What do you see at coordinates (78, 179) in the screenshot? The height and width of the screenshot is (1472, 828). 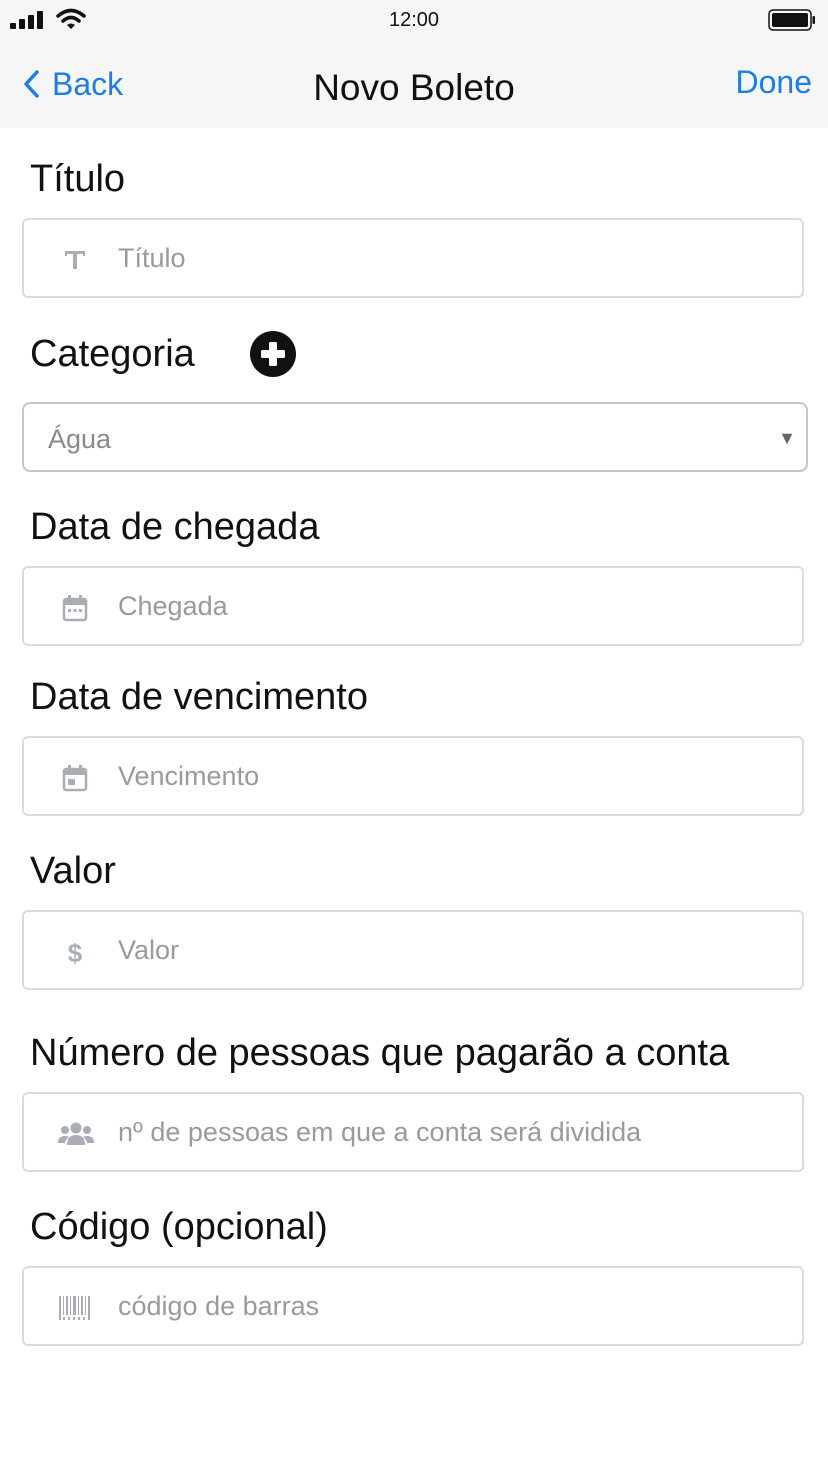 I see `title-label: Título` at bounding box center [78, 179].